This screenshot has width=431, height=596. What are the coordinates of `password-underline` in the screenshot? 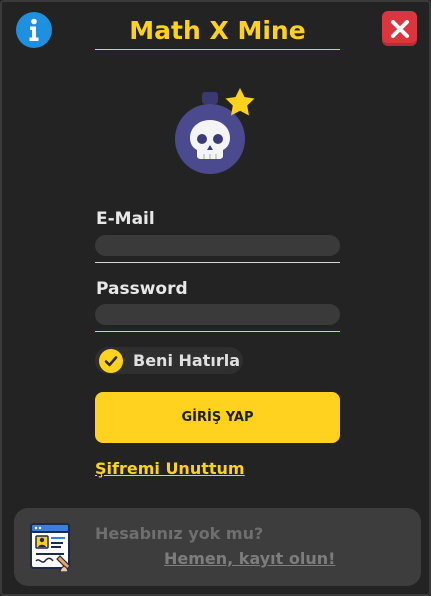 It's located at (217, 331).